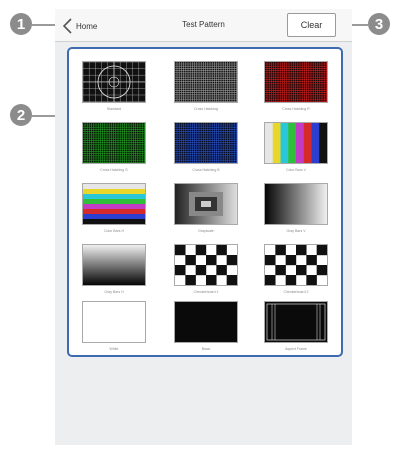 Image resolution: width=401 pixels, height=451 pixels. I want to click on pattern-tile-gray-v: Gray Bars V, so click(296, 208).